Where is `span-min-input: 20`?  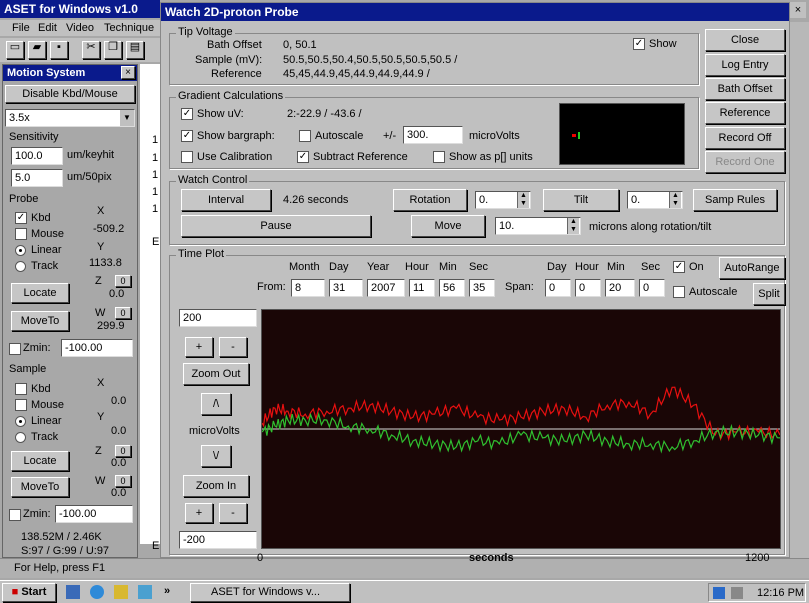 span-min-input: 20 is located at coordinates (620, 288).